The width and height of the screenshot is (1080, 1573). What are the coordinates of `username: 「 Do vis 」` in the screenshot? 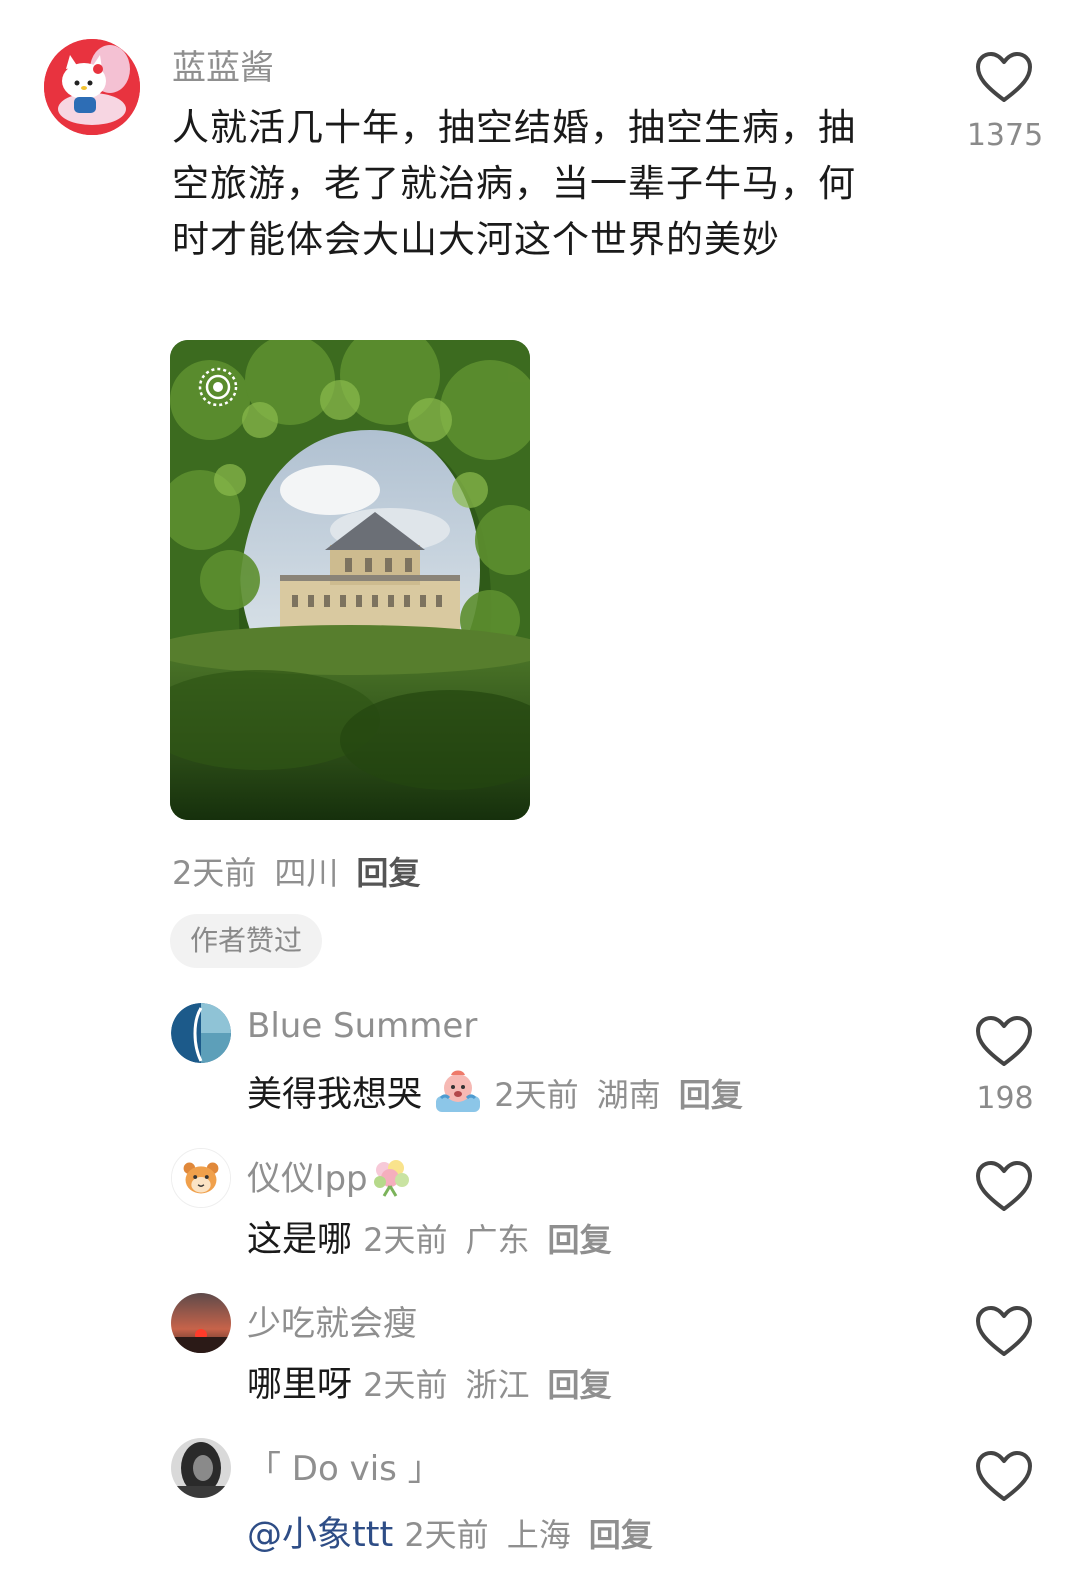 It's located at (344, 1465).